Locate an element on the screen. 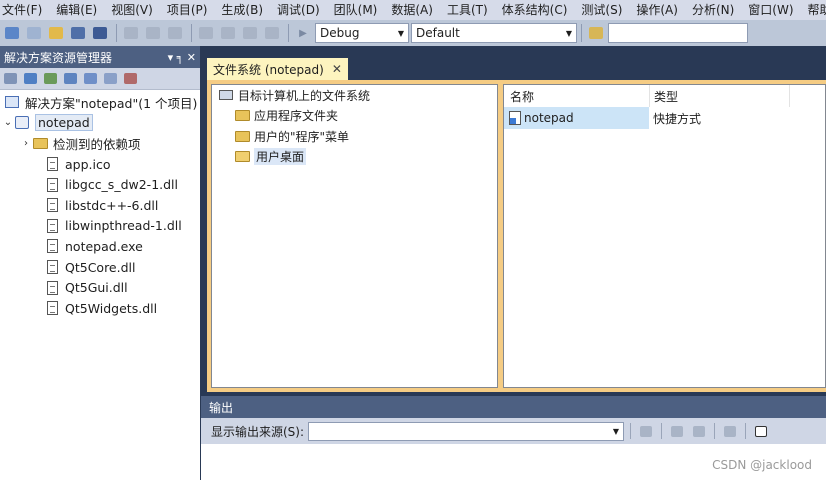 This screenshot has height=480, width=826. chevron-down-icon: ⌄ is located at coordinates (8, 122).